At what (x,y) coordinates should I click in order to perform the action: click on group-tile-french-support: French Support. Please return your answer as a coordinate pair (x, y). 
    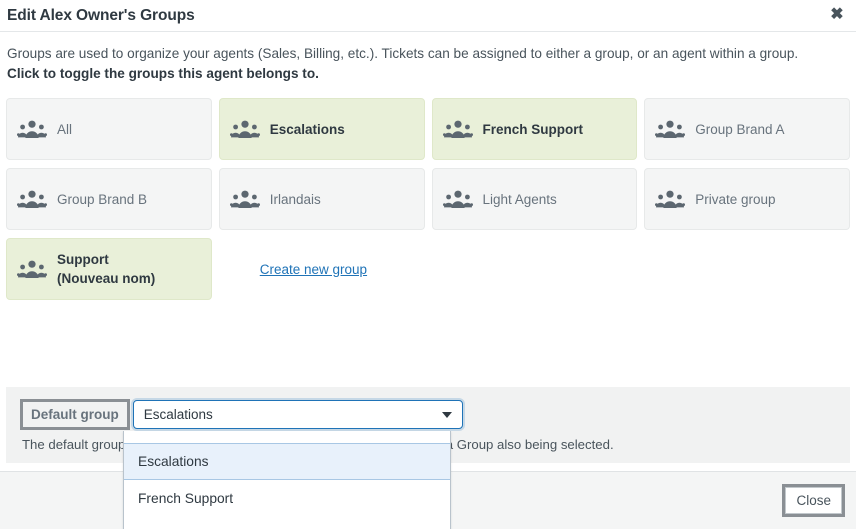
    Looking at the image, I should click on (534, 129).